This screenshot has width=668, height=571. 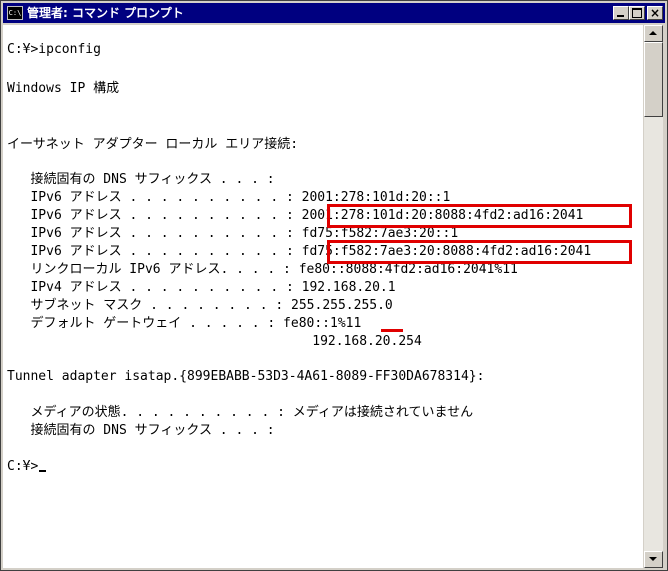 What do you see at coordinates (184, 323) in the screenshot?
I see `console-line: デフォルト ゲートウェイ . . . . . : fe80::1%11` at bounding box center [184, 323].